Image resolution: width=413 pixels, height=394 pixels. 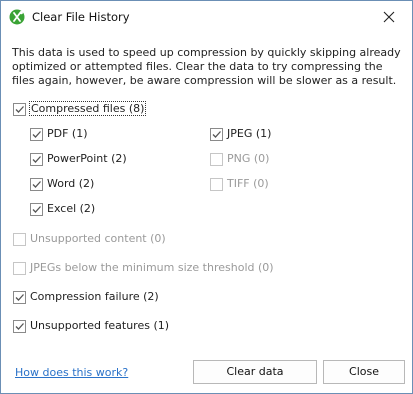 What do you see at coordinates (364, 372) in the screenshot?
I see `close-button: Close` at bounding box center [364, 372].